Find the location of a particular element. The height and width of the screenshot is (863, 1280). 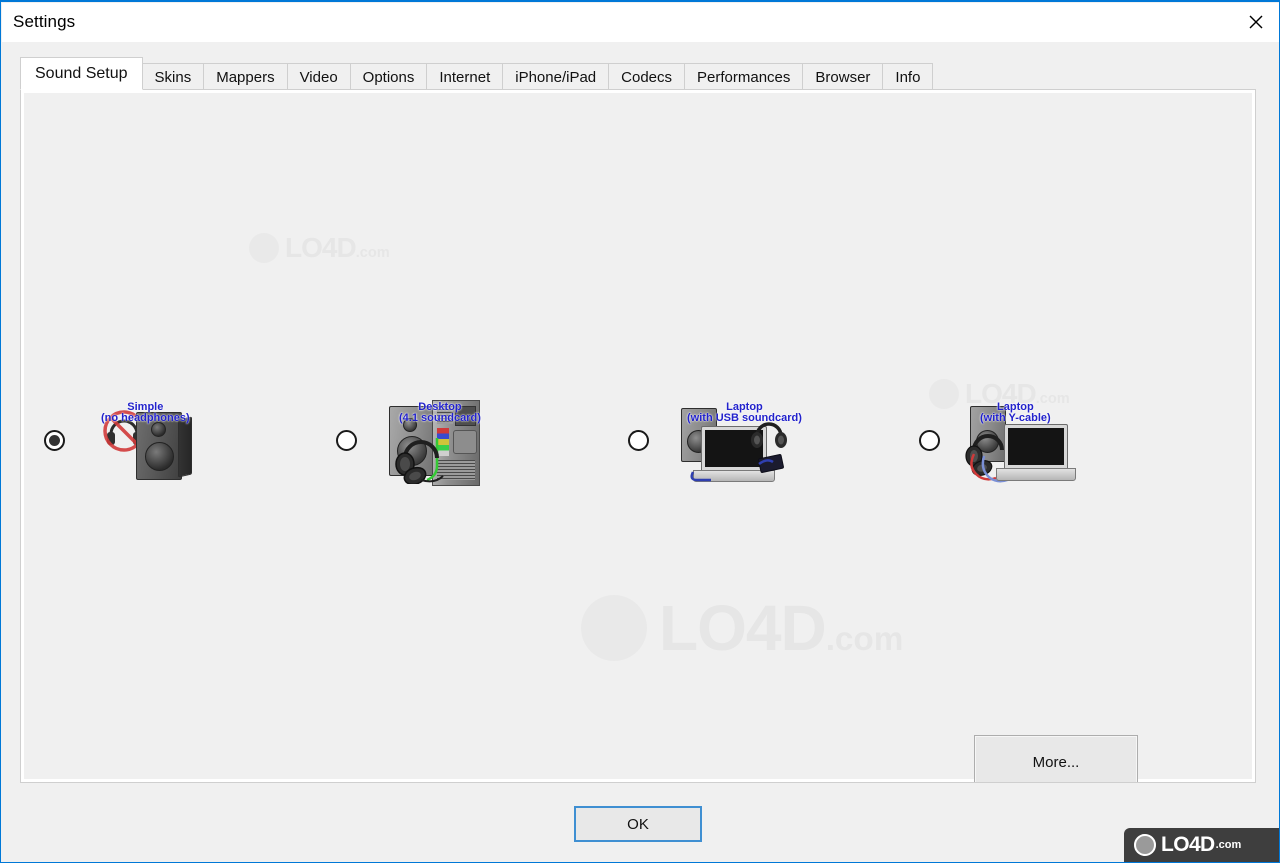

tab-label: Info is located at coordinates (908, 77).